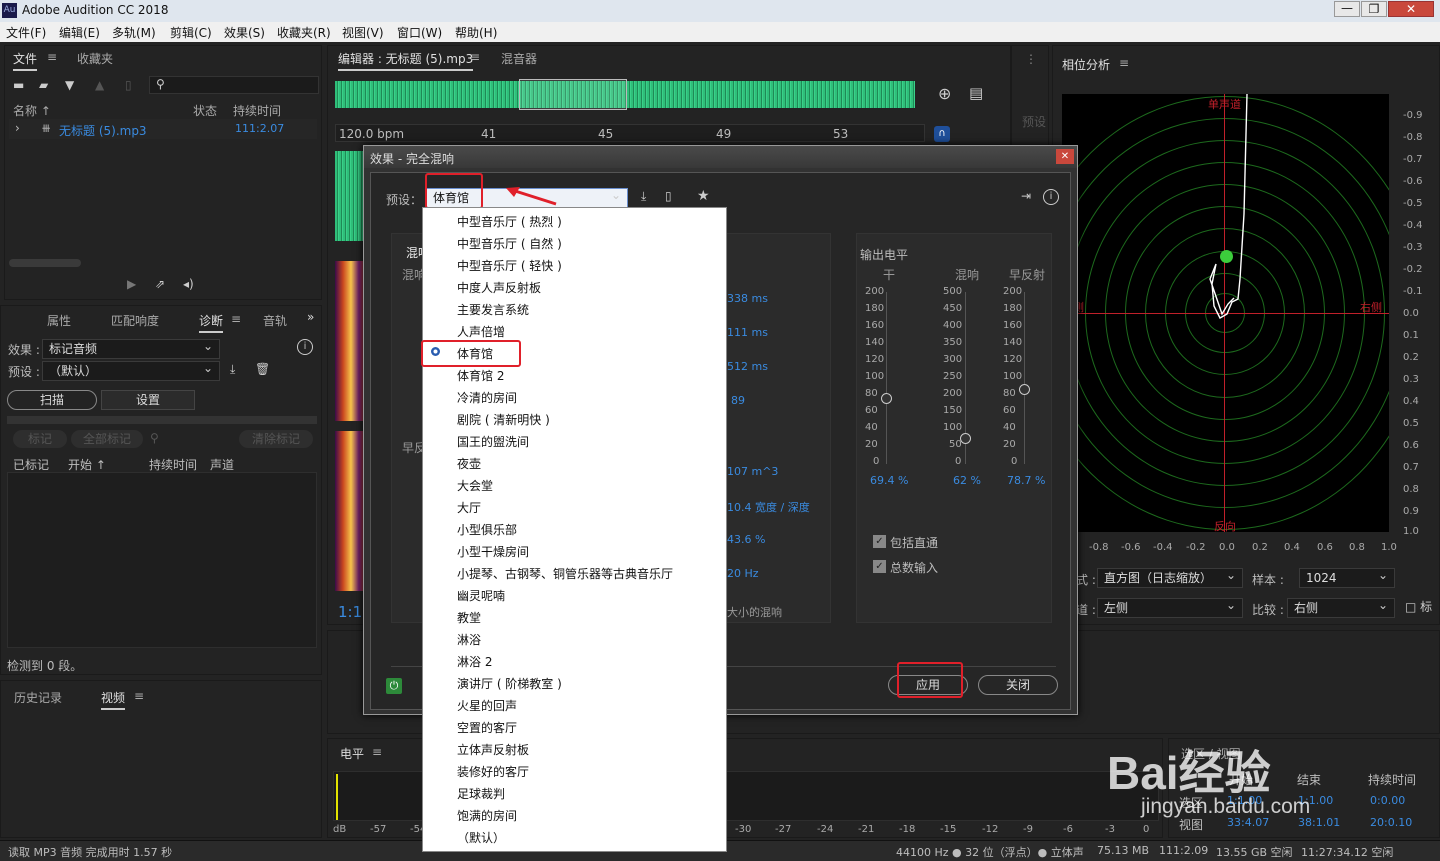  Describe the element at coordinates (99, 85) in the screenshot. I see `insert-icon: ▲` at that location.